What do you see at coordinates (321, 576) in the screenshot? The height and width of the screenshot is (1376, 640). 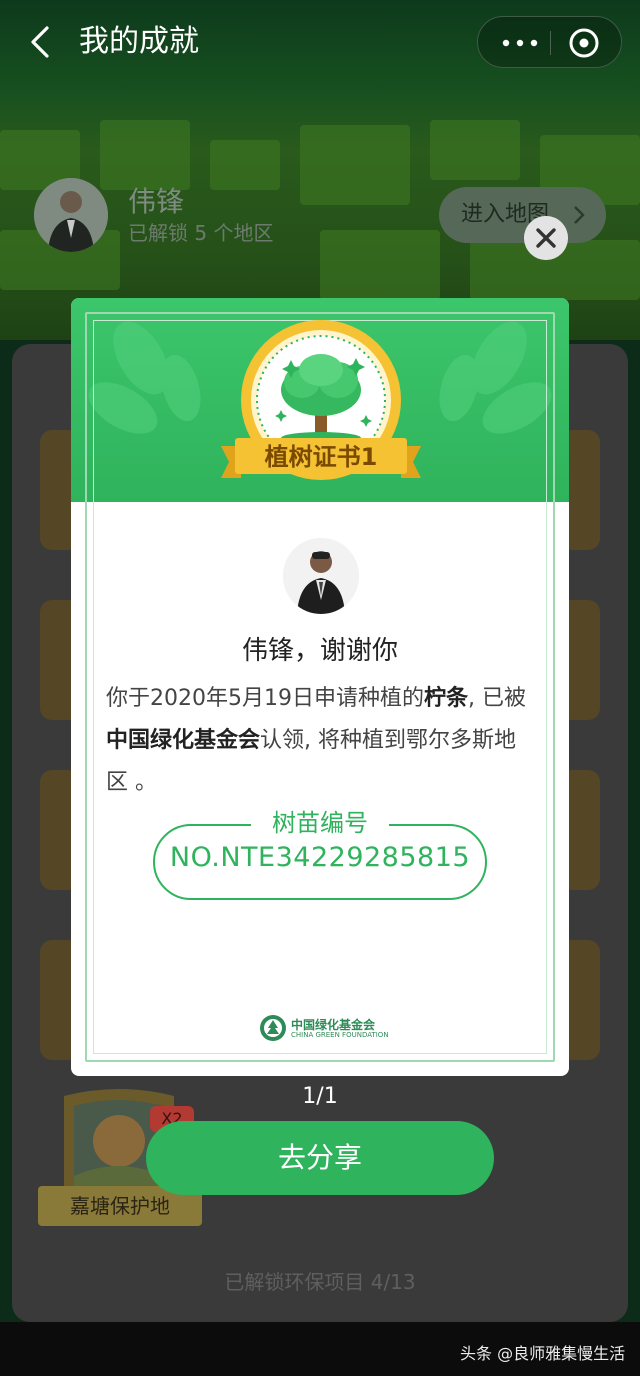 I see `user-avatar` at bounding box center [321, 576].